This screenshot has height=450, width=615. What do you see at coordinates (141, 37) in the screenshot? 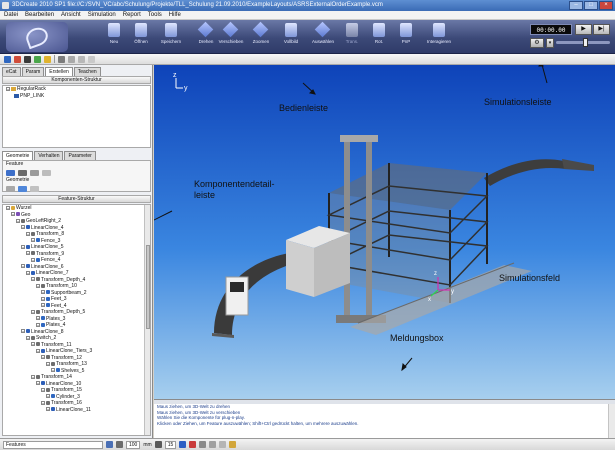
I see `open-button: Öffnen` at bounding box center [141, 37].